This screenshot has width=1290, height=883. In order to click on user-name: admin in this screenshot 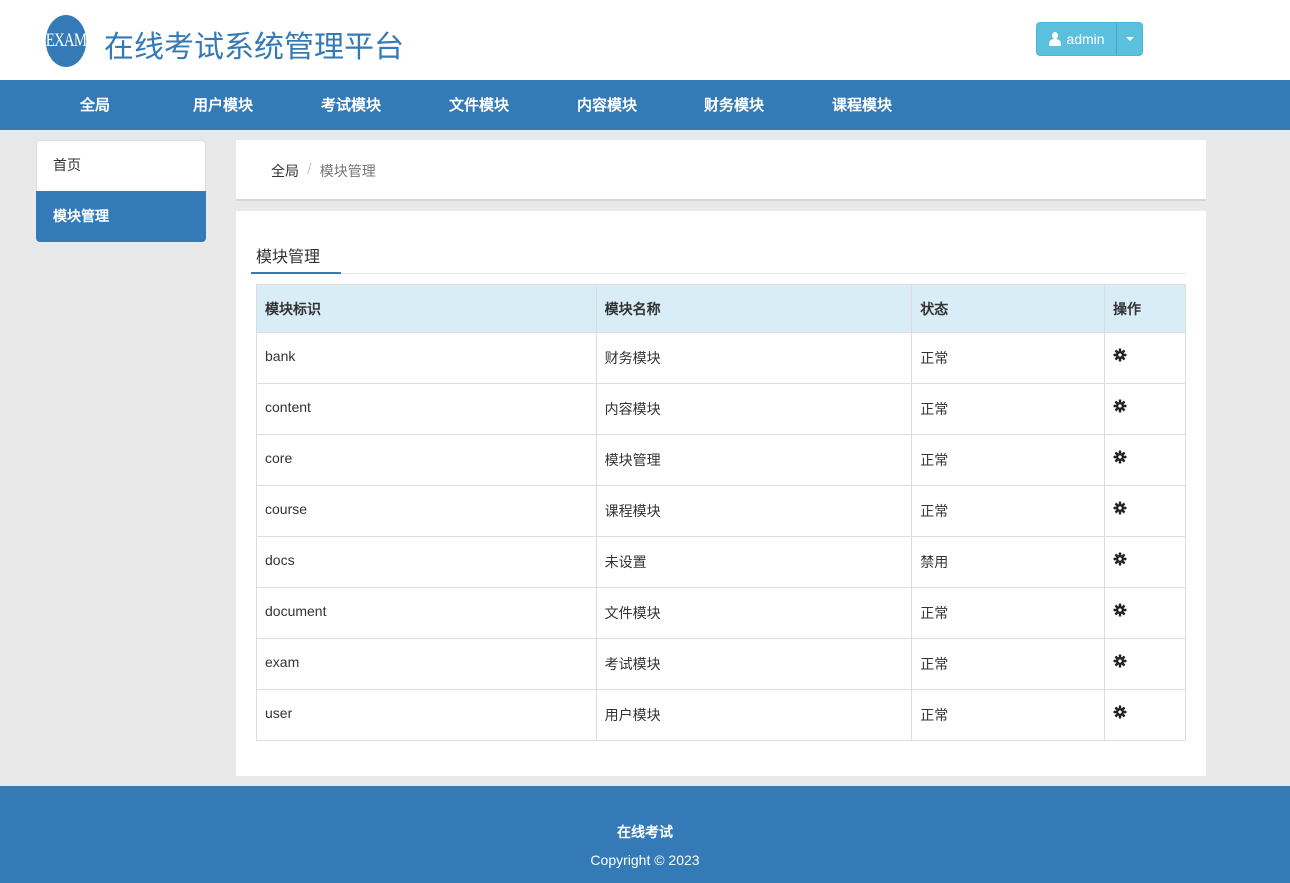, I will do `click(1085, 39)`.